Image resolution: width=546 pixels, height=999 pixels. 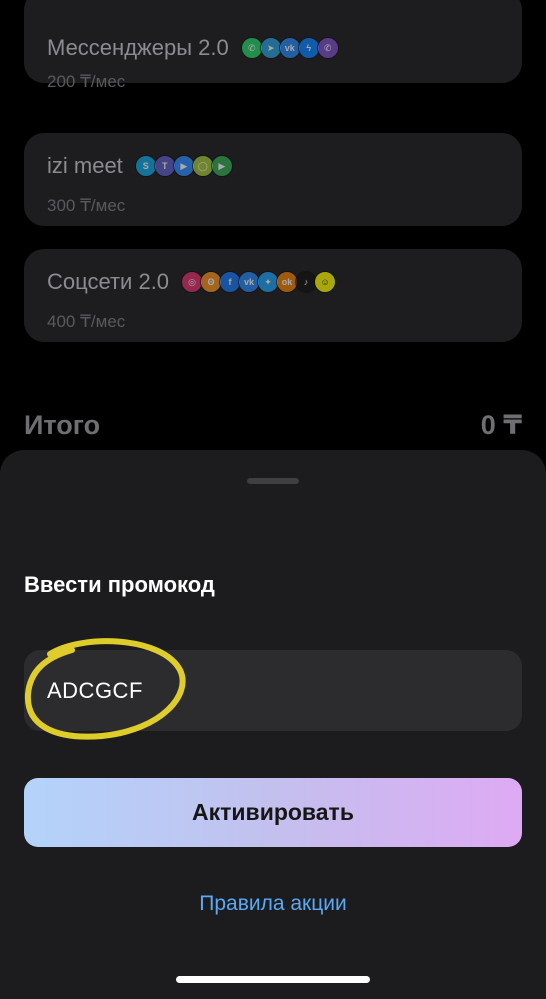 What do you see at coordinates (86, 81) in the screenshot?
I see `plan-price: 200 ₸/мес` at bounding box center [86, 81].